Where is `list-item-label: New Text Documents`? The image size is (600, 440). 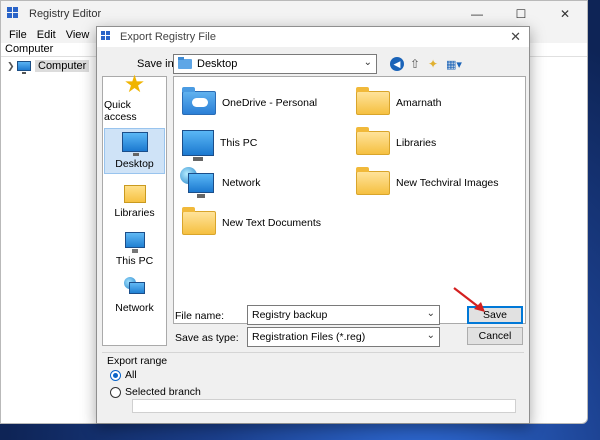
list-item-label: New Text Documents is located at coordinates (272, 223).